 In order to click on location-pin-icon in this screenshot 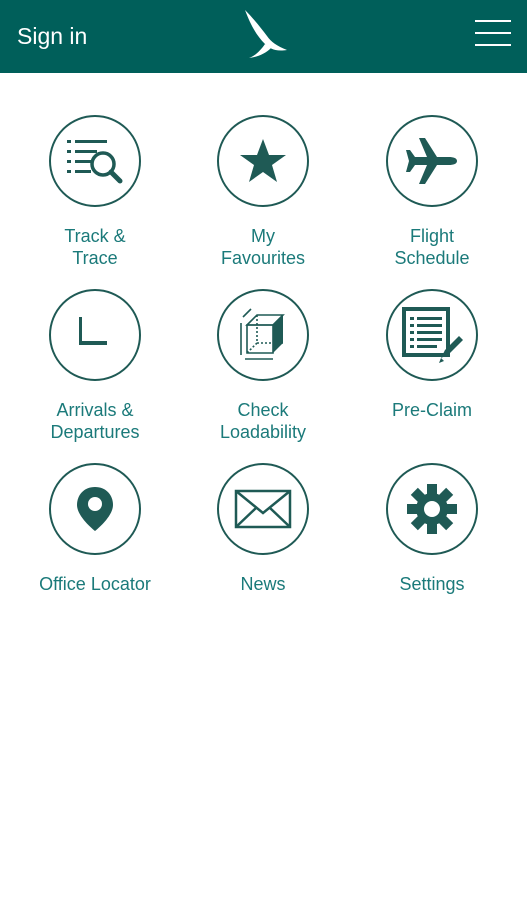, I will do `click(95, 509)`.